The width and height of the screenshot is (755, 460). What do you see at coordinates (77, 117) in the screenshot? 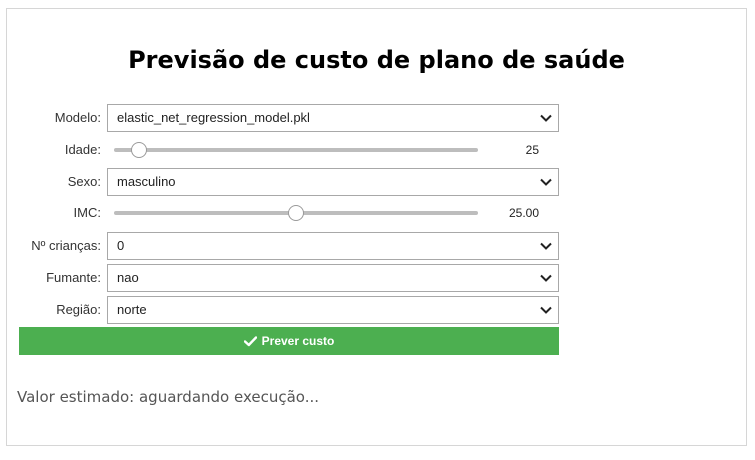
I see `modelo-label: Modelo:` at bounding box center [77, 117].